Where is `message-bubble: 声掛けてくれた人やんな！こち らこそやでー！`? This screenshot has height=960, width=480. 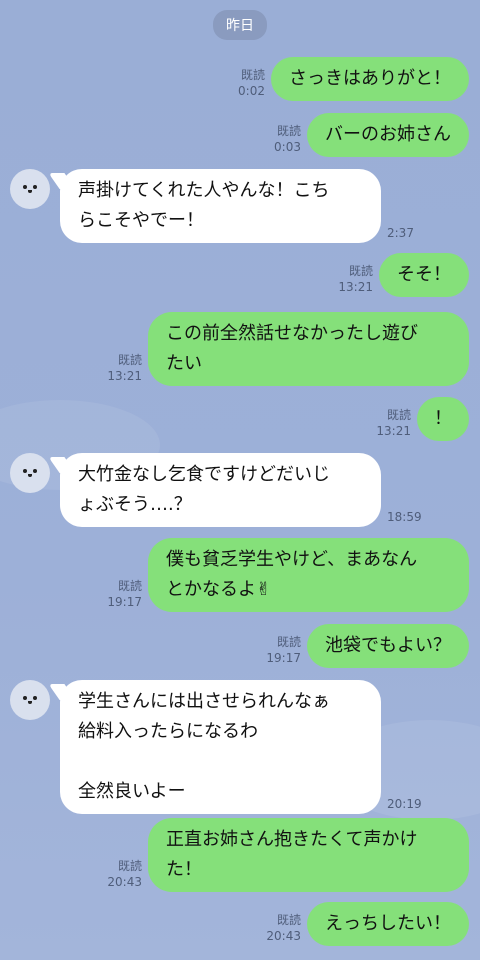 message-bubble: 声掛けてくれた人やんな！こち らこそやでー！ is located at coordinates (220, 206).